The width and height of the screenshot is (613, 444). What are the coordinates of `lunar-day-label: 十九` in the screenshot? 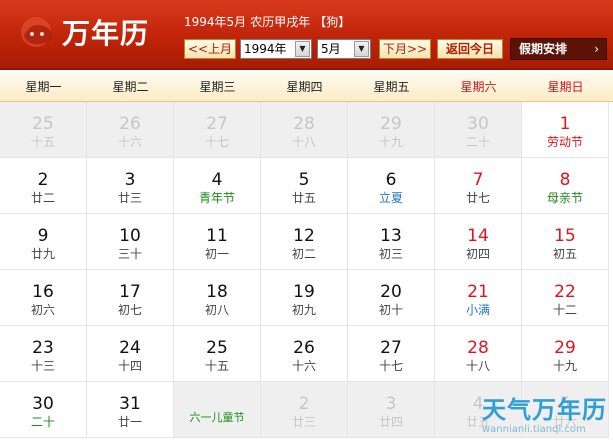 It's located at (564, 366).